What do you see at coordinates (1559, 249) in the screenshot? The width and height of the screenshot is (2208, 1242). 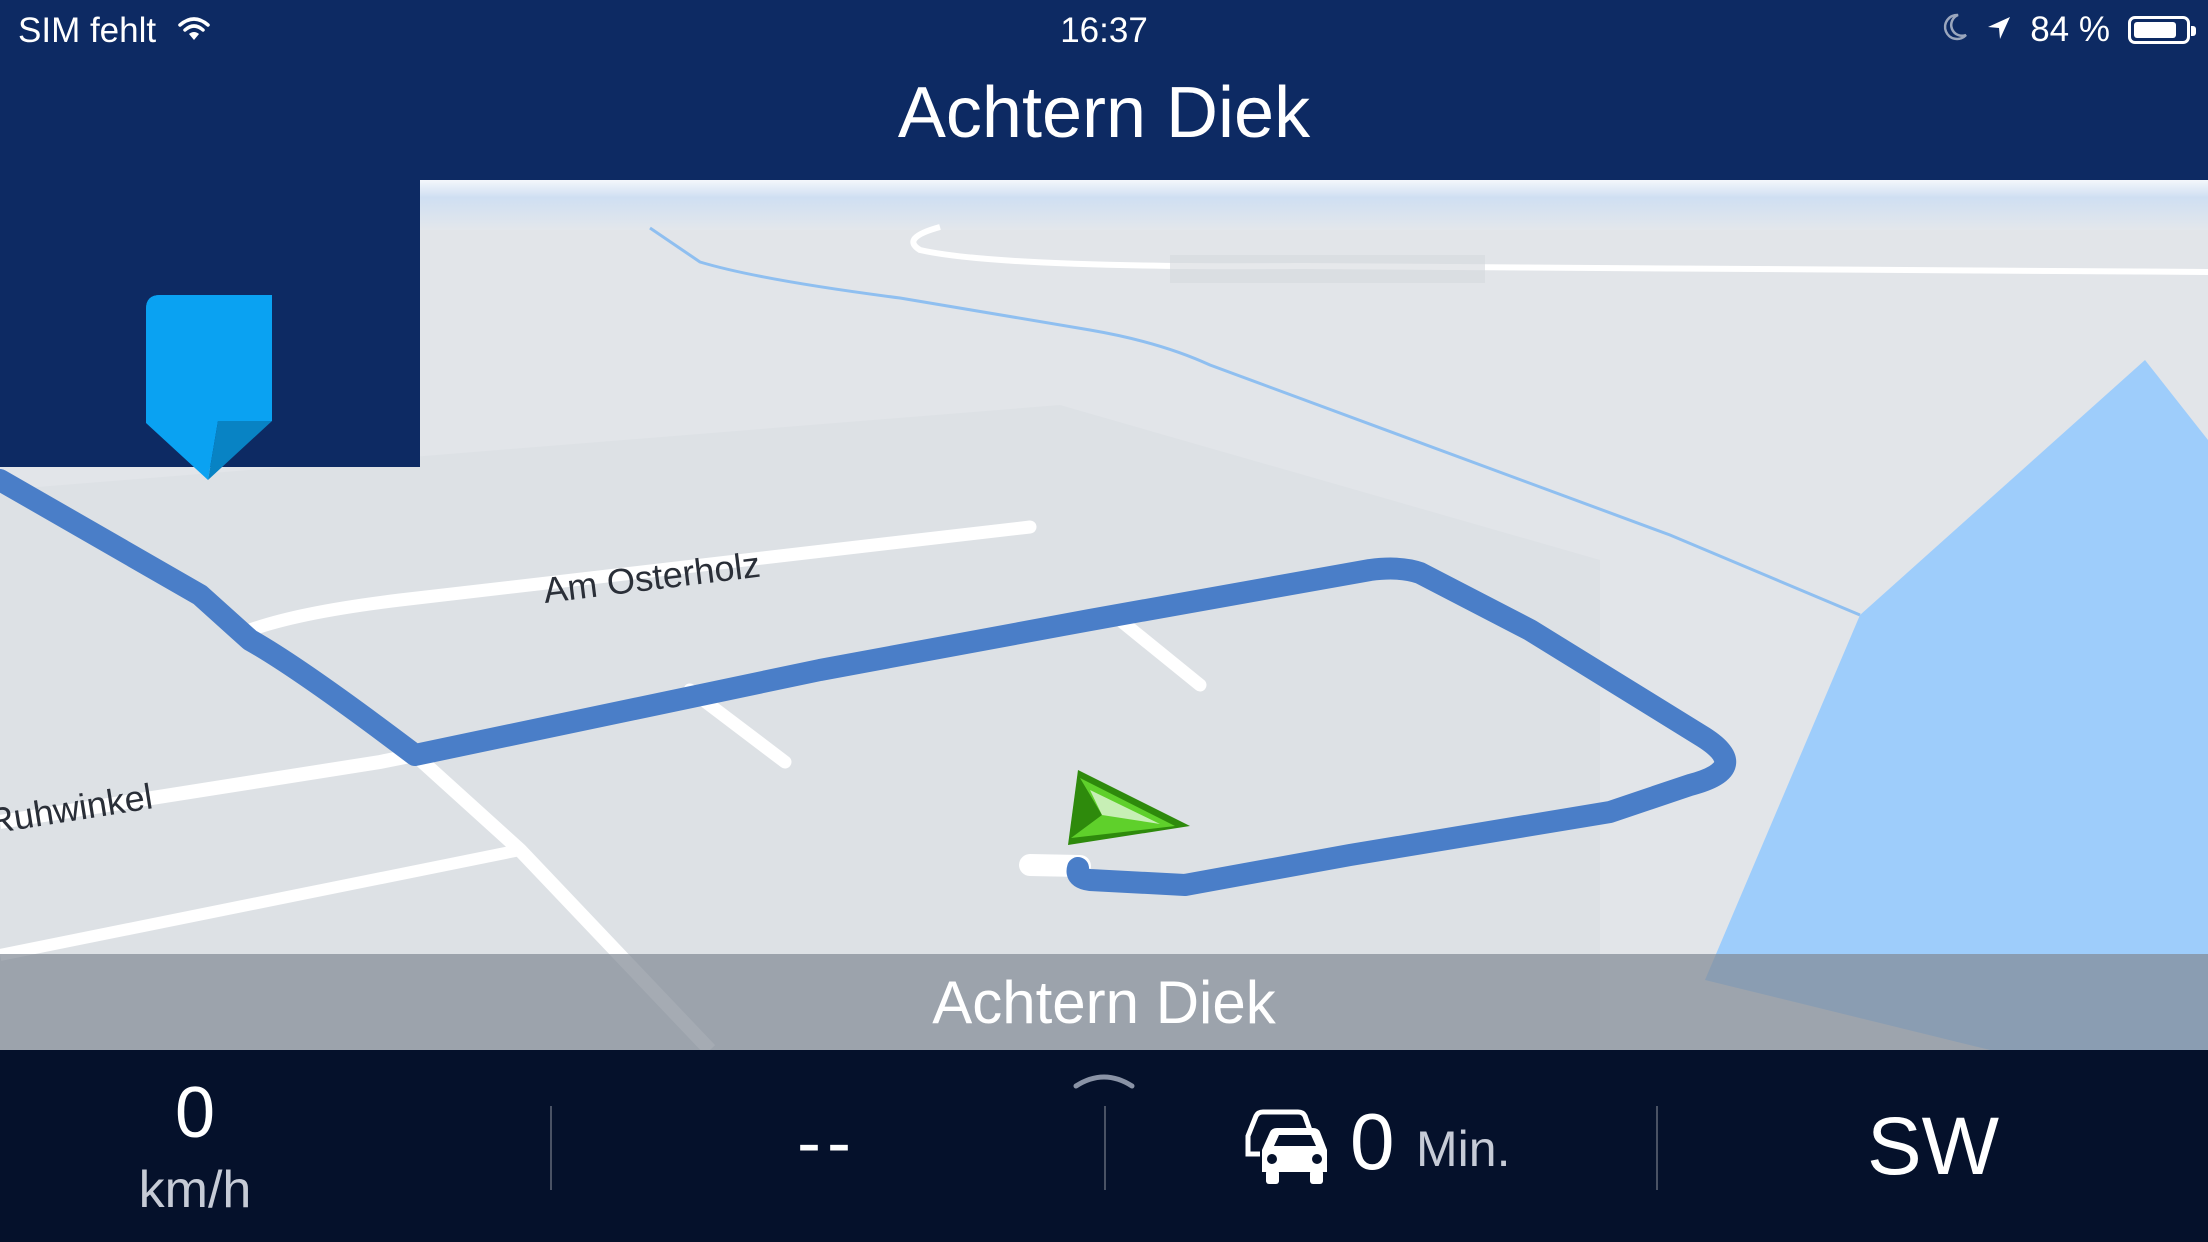 I see `distant-road` at bounding box center [1559, 249].